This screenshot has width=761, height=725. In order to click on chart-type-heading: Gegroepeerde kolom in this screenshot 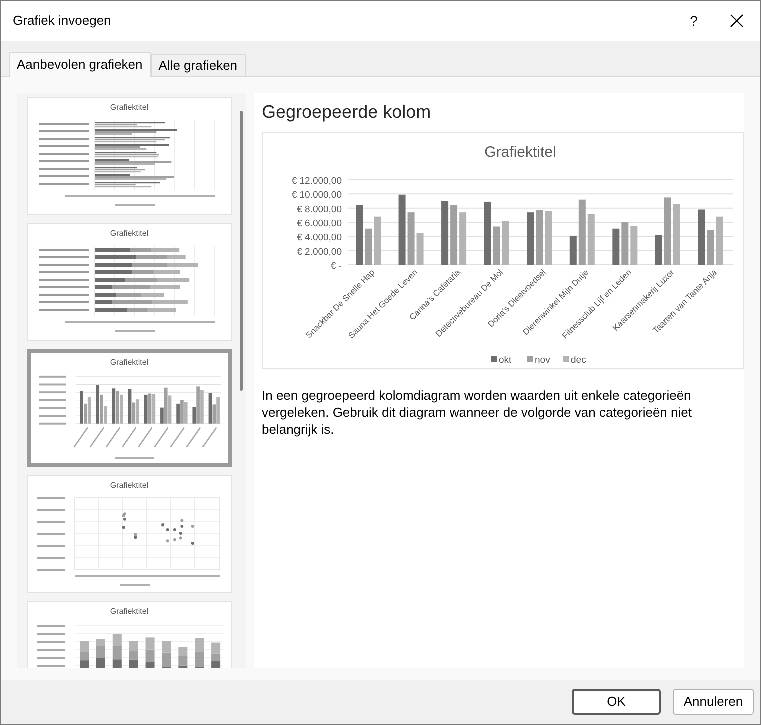, I will do `click(347, 112)`.